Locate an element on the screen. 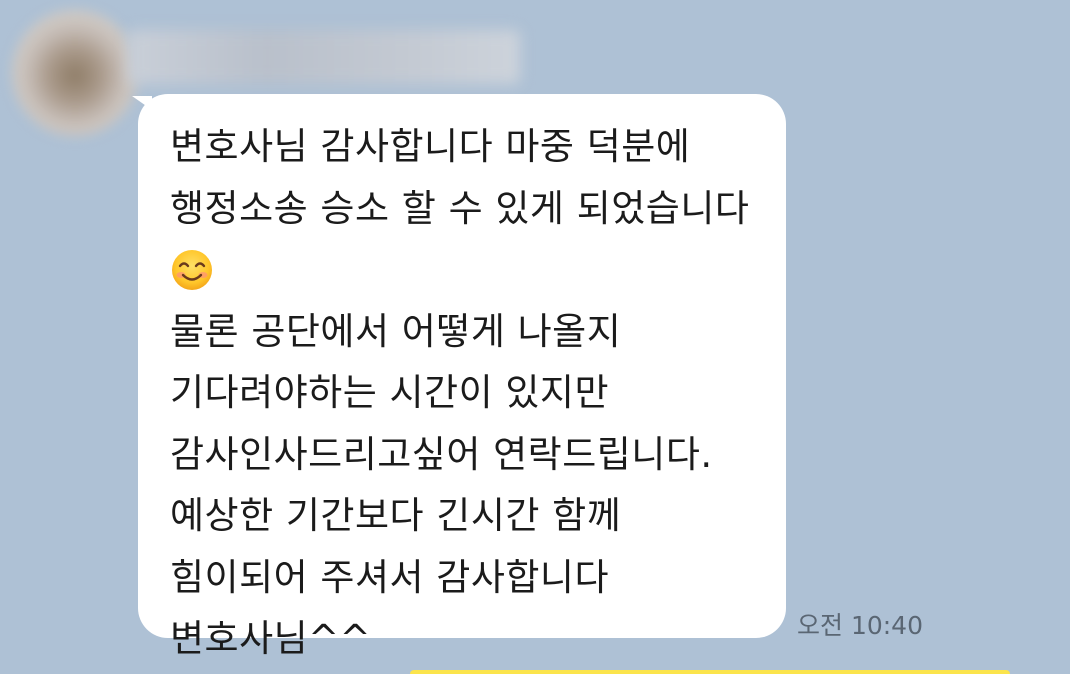  emoji-line is located at coordinates (459, 270).